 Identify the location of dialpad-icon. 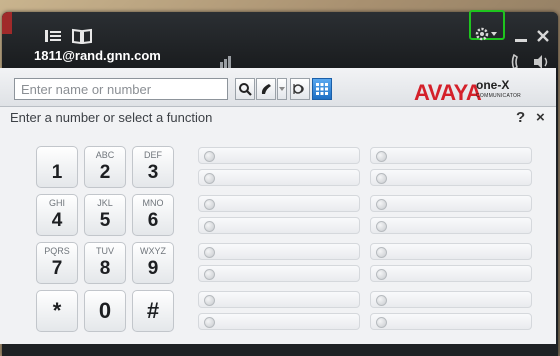
(322, 89).